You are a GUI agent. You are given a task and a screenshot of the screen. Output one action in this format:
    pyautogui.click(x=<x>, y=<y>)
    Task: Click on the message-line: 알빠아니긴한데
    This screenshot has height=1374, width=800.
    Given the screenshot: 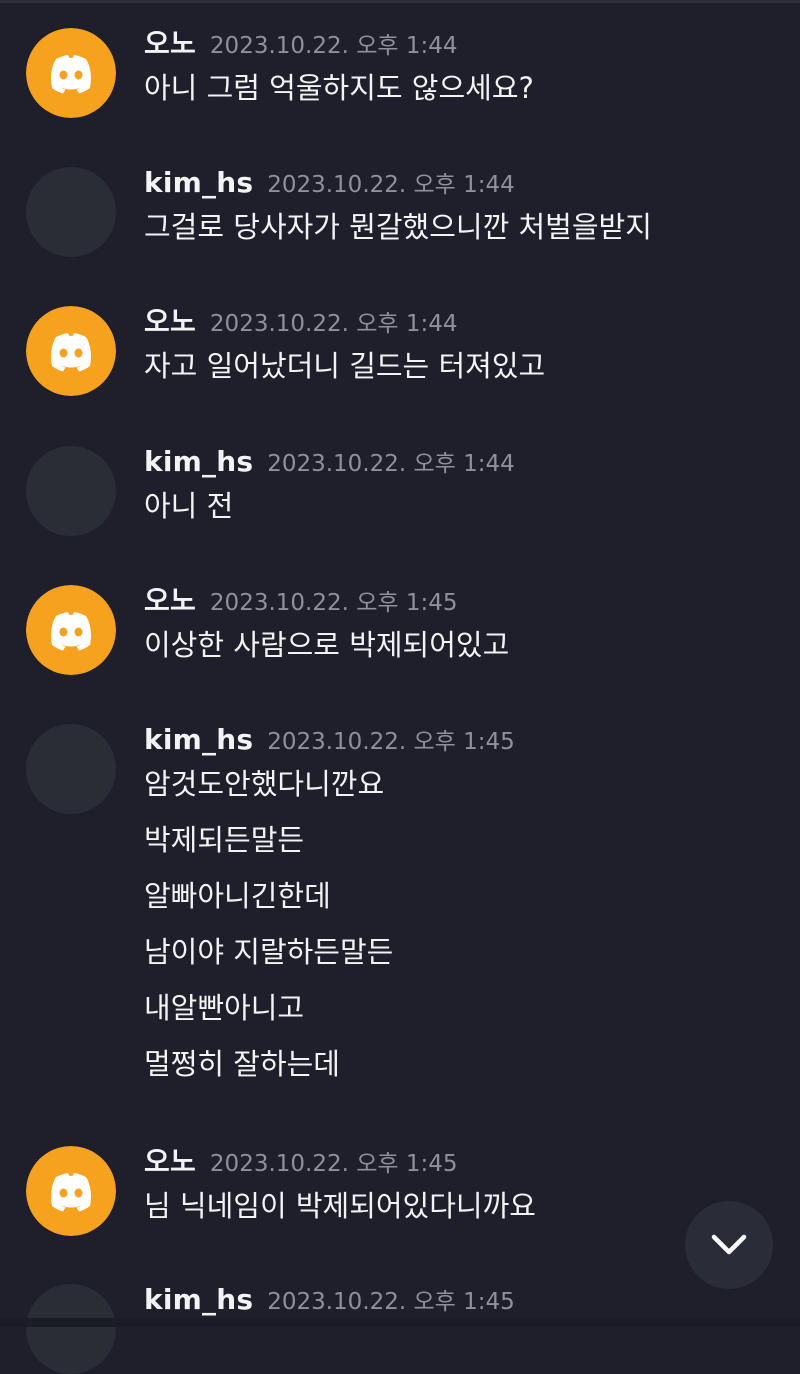 What is the action you would take?
    pyautogui.click(x=237, y=896)
    